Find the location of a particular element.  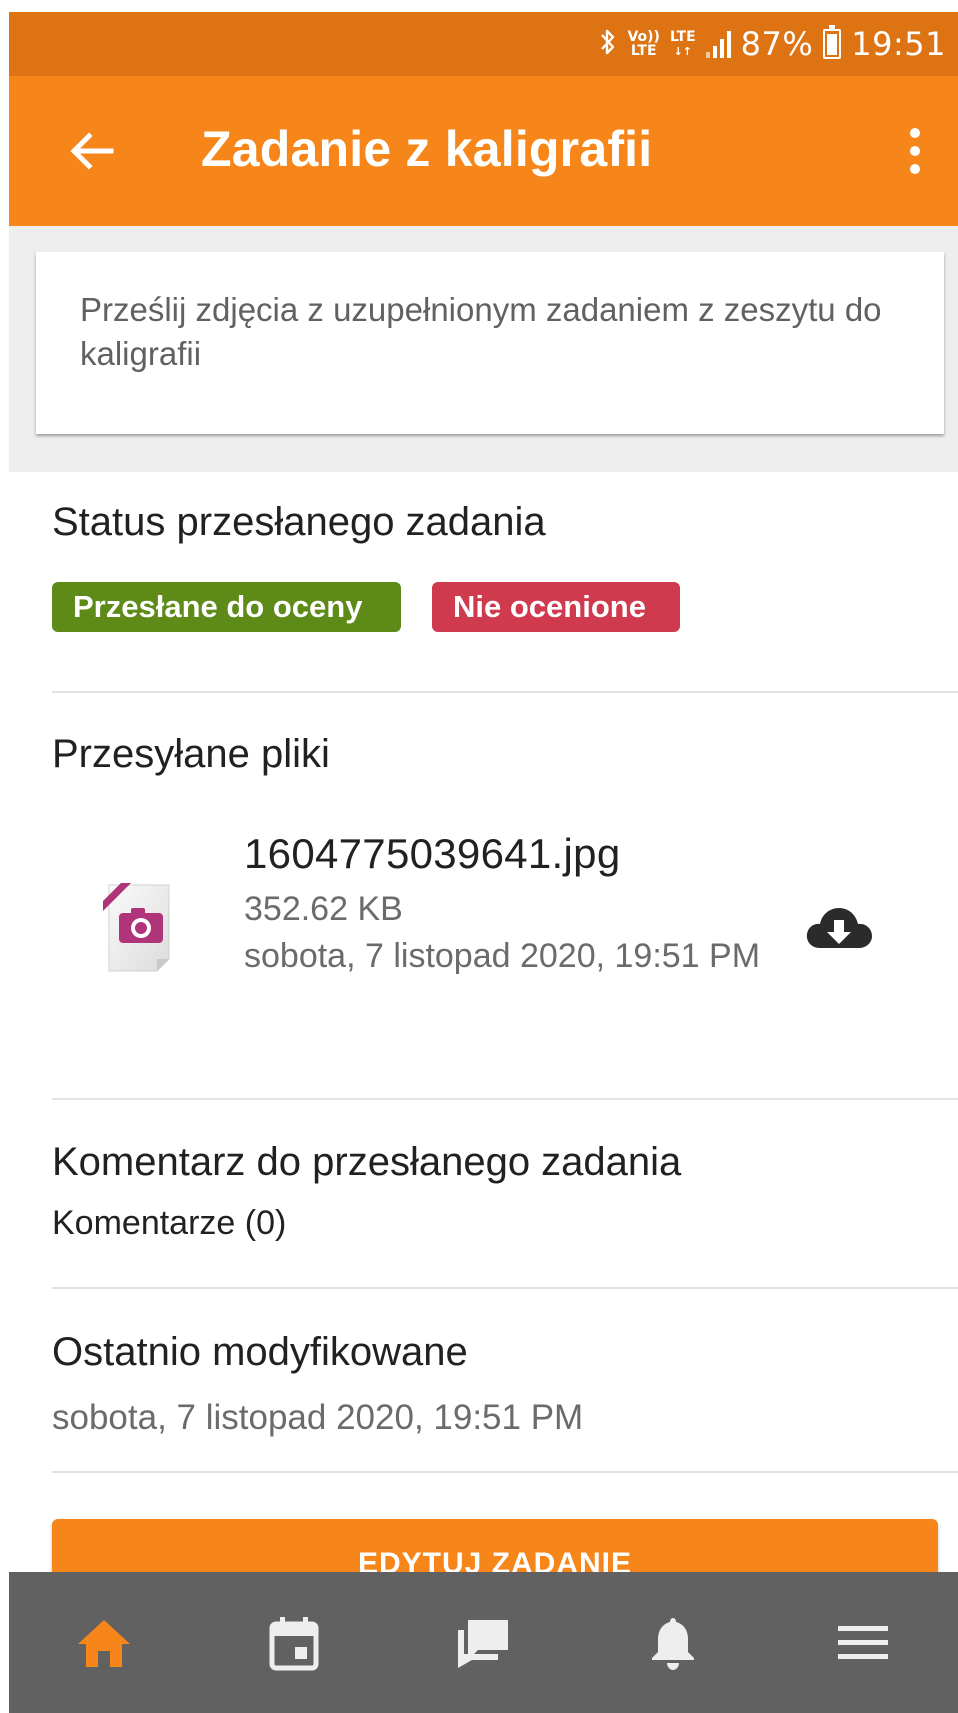

nav-menu is located at coordinates (863, 1643).